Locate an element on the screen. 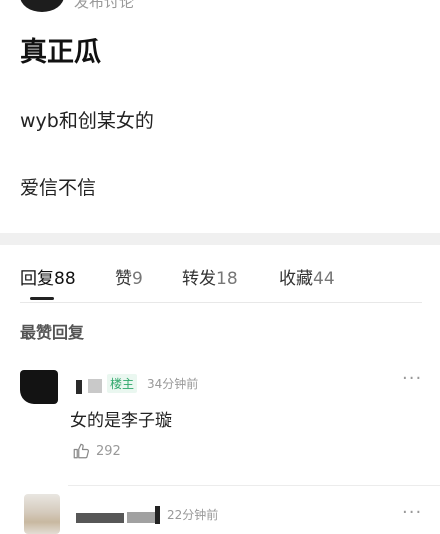 This screenshot has width=440, height=534. comment-time: 34分钟前 is located at coordinates (173, 384).